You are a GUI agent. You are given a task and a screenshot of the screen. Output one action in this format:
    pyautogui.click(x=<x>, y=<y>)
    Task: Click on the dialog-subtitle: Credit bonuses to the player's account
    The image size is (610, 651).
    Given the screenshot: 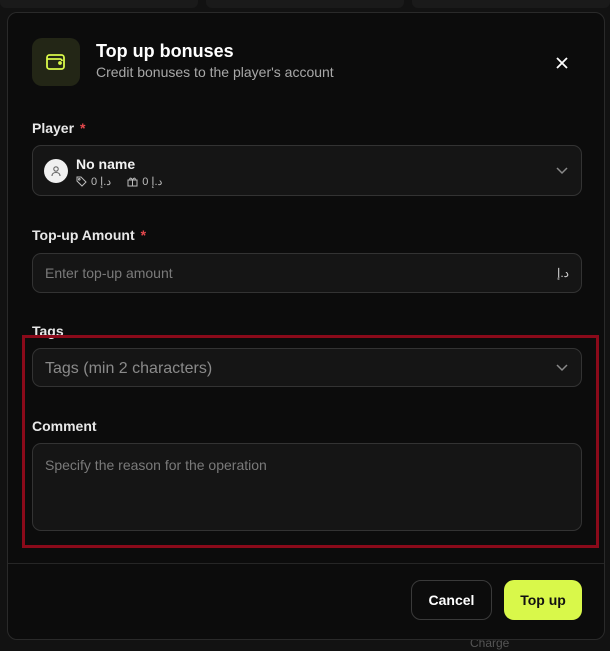 What is the action you would take?
    pyautogui.click(x=215, y=72)
    